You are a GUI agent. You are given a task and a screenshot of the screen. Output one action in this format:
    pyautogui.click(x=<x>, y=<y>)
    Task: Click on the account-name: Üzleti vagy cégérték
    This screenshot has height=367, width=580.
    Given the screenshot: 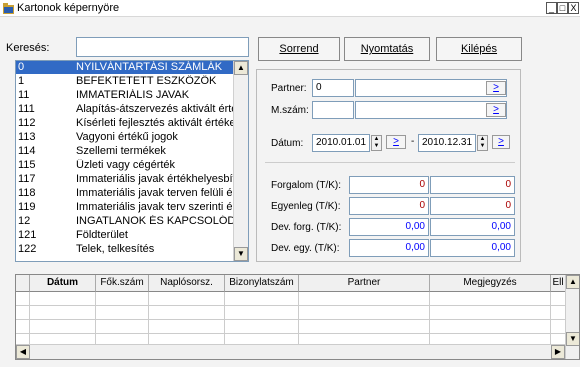 What is the action you would take?
    pyautogui.click(x=126, y=165)
    